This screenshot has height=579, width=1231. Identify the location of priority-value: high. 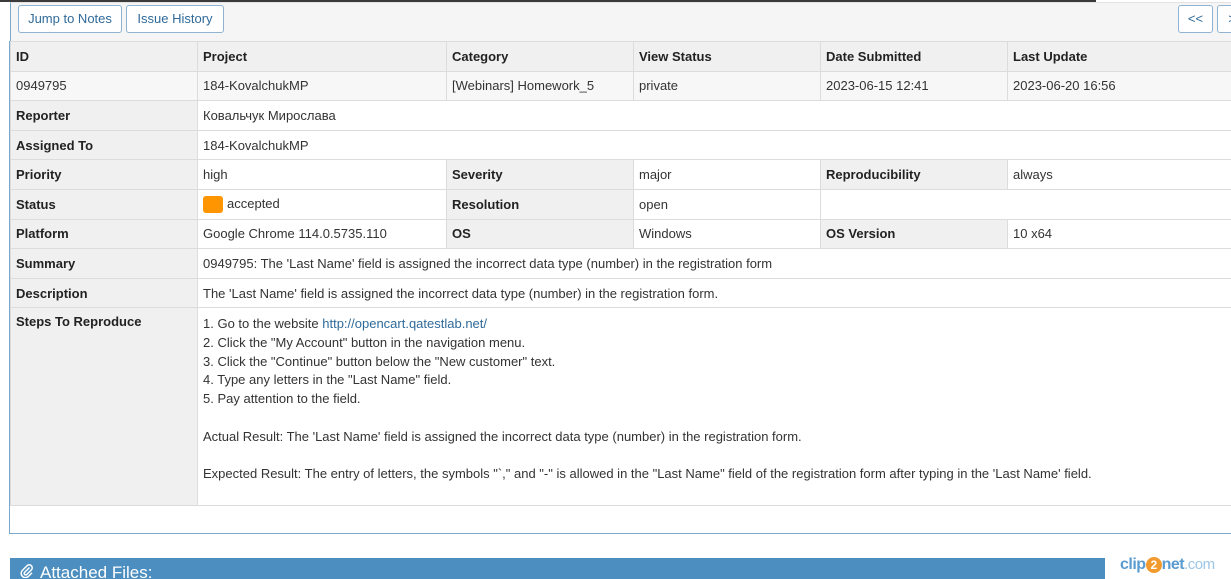
(322, 174).